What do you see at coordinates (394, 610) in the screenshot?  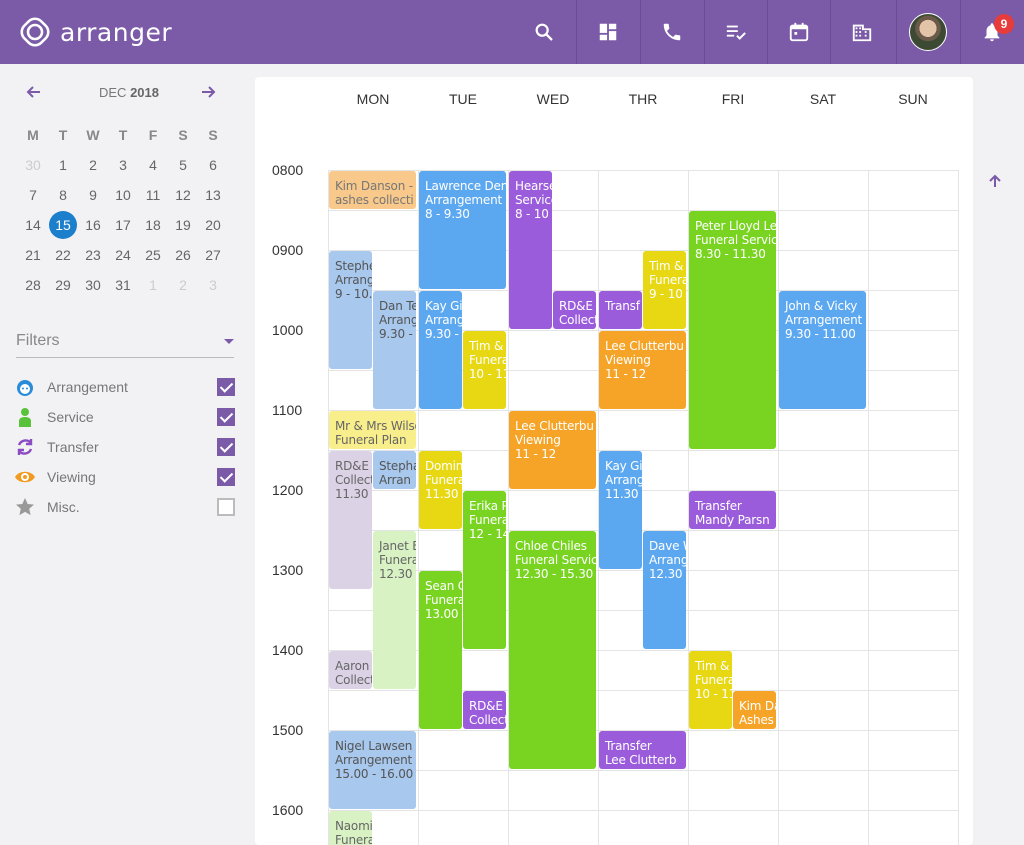 I see `calendar-event: Janet BFunera12.30 -` at bounding box center [394, 610].